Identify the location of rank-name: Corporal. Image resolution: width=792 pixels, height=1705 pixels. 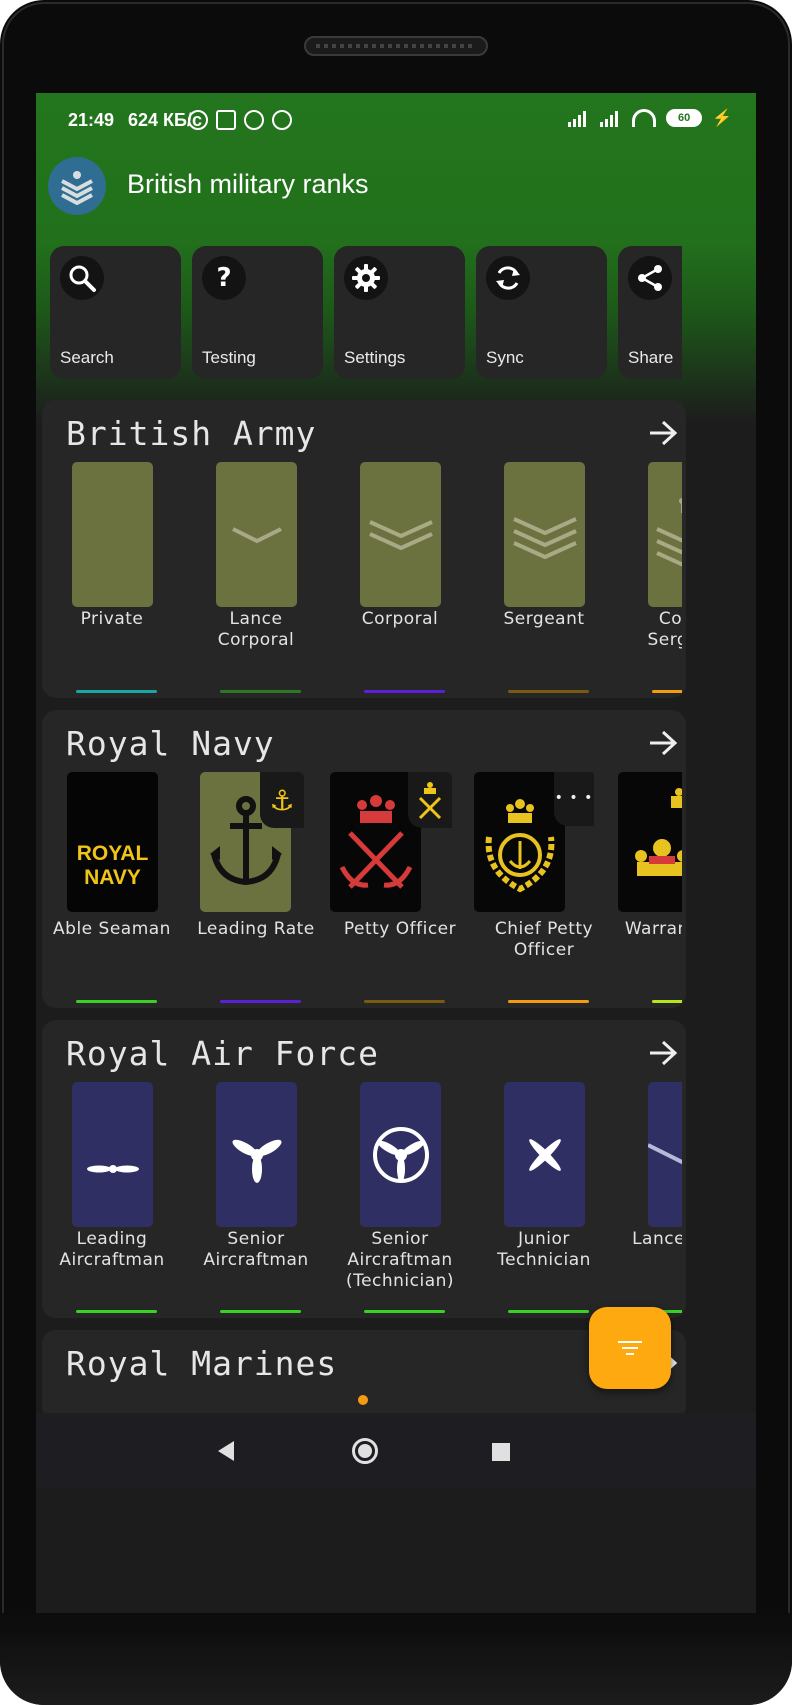
(400, 619).